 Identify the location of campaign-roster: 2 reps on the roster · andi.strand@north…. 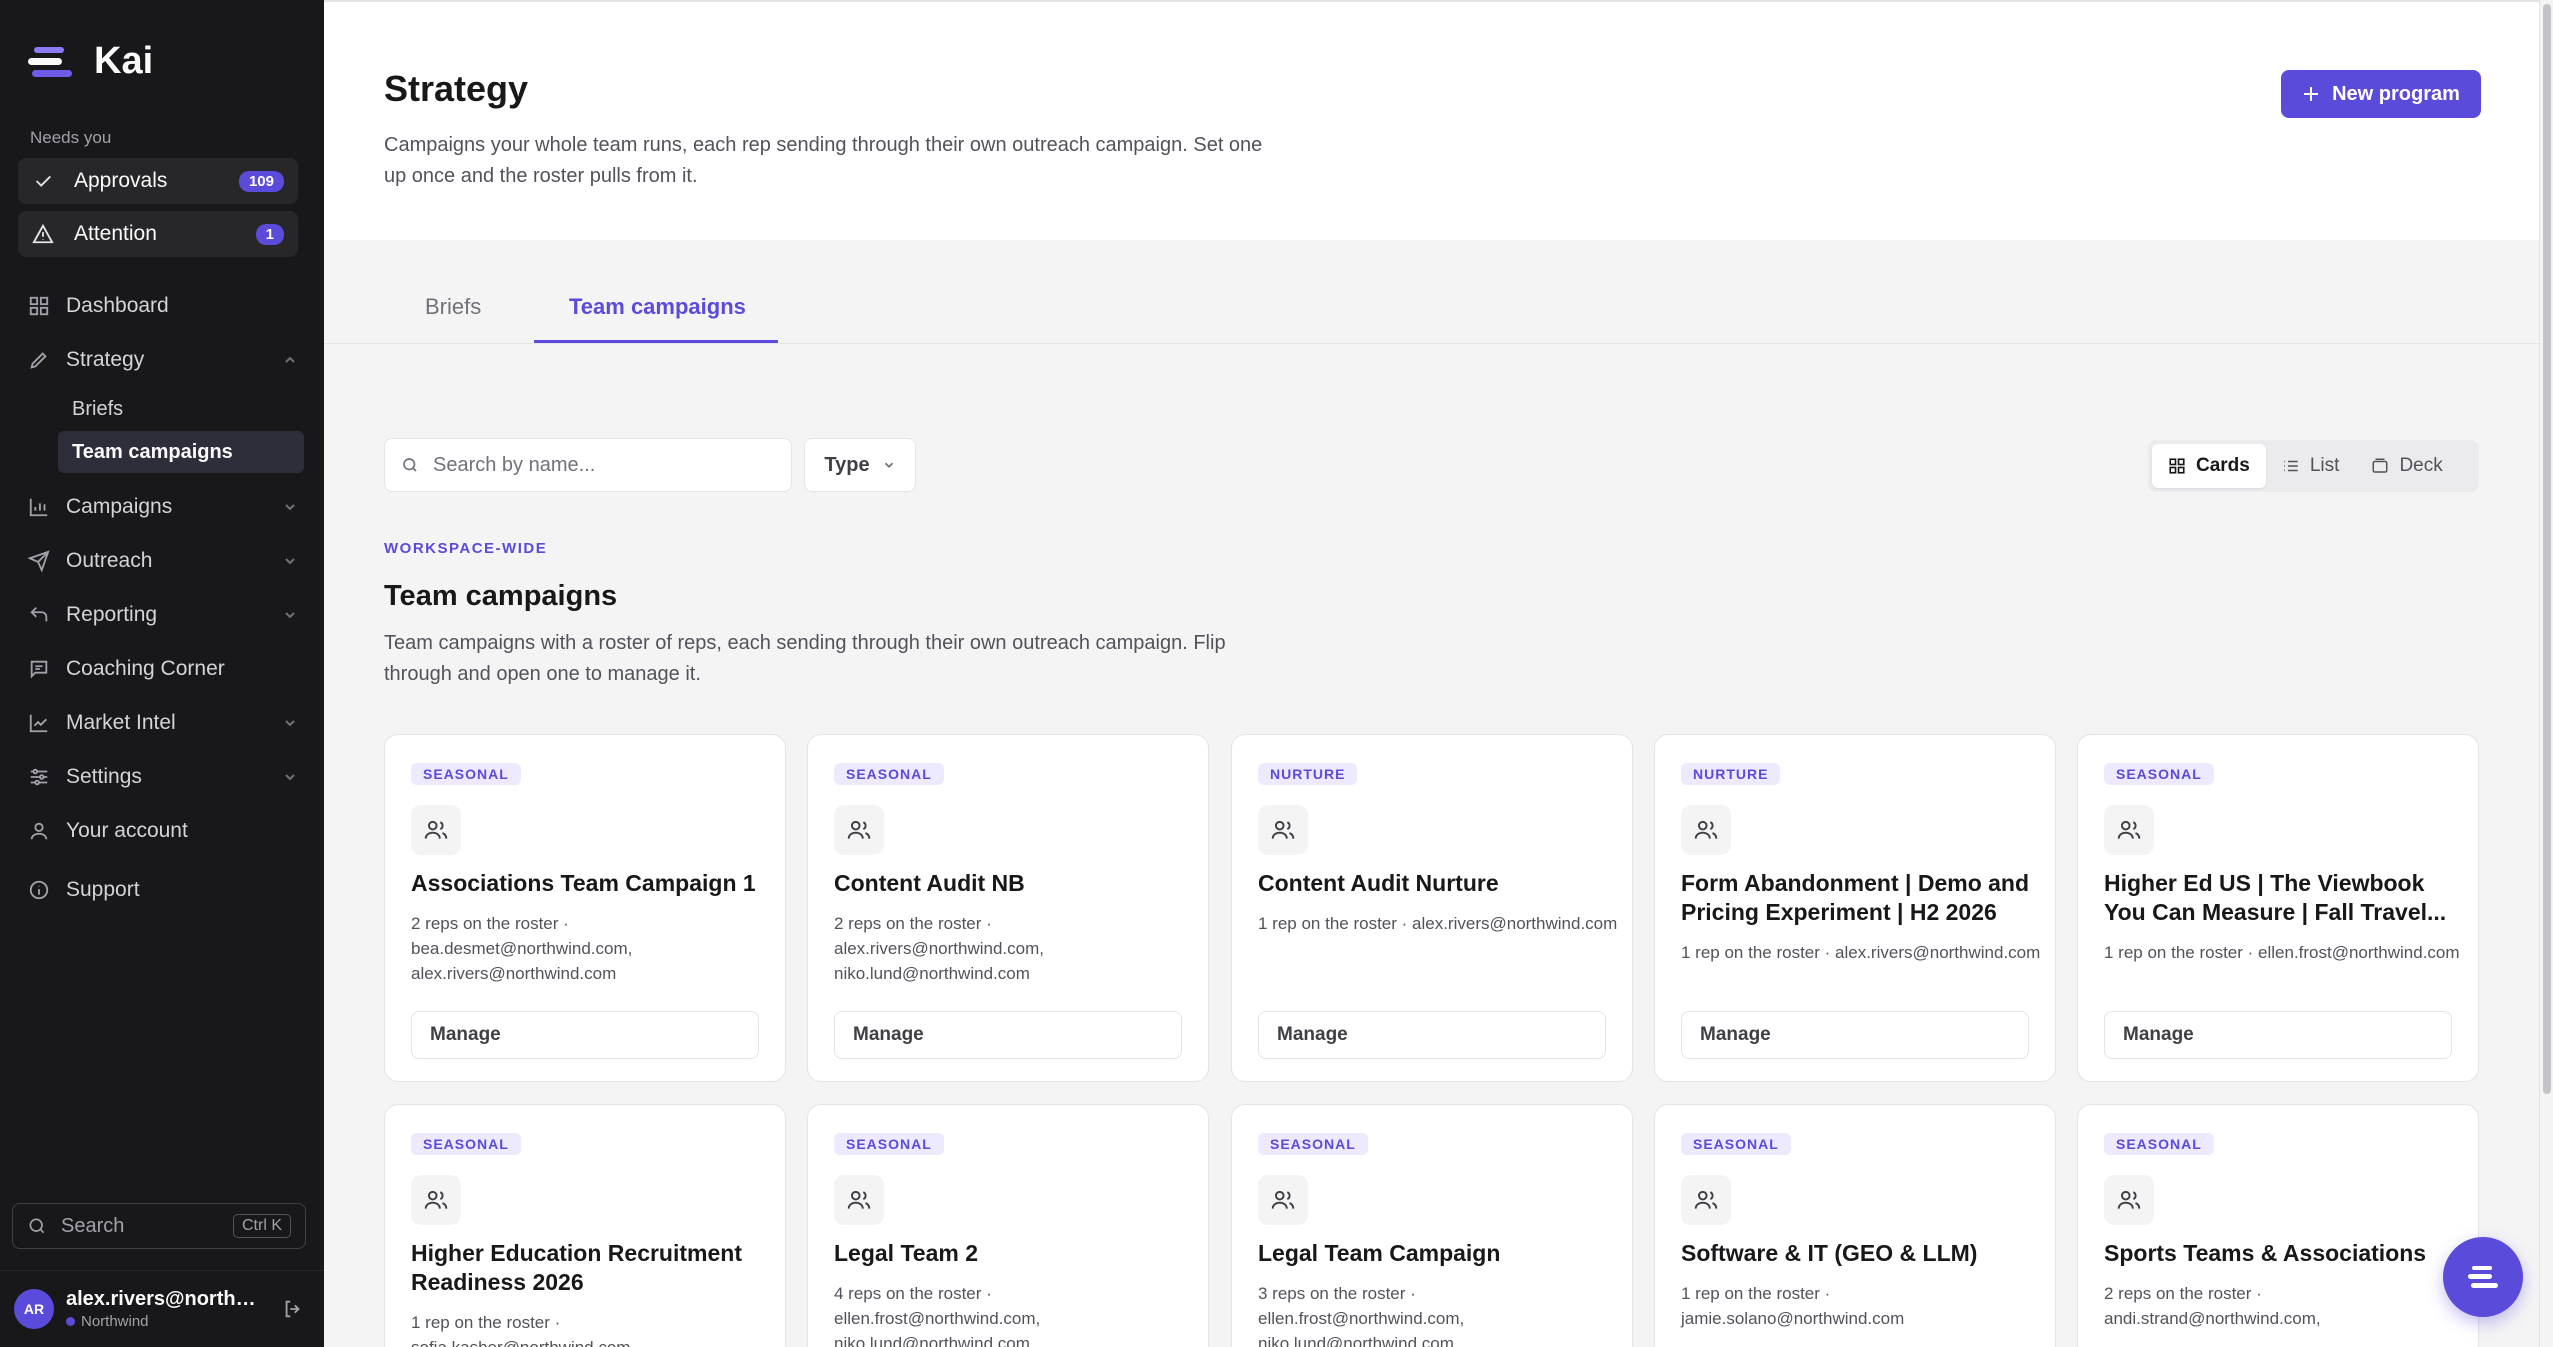
(2212, 1306).